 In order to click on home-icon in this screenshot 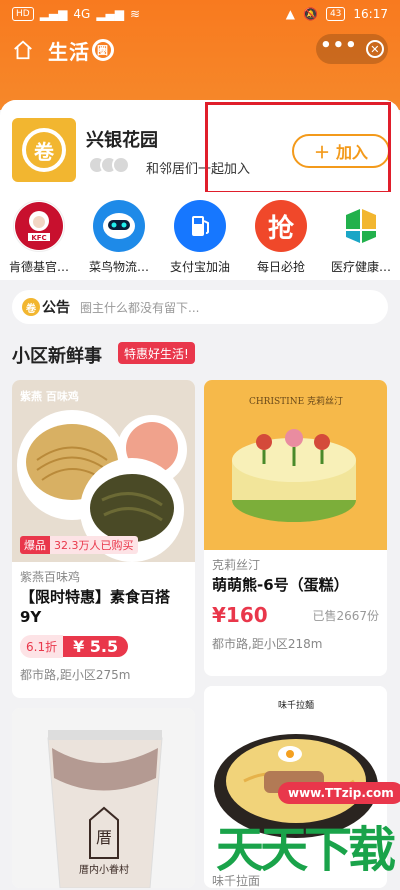, I will do `click(23, 50)`.